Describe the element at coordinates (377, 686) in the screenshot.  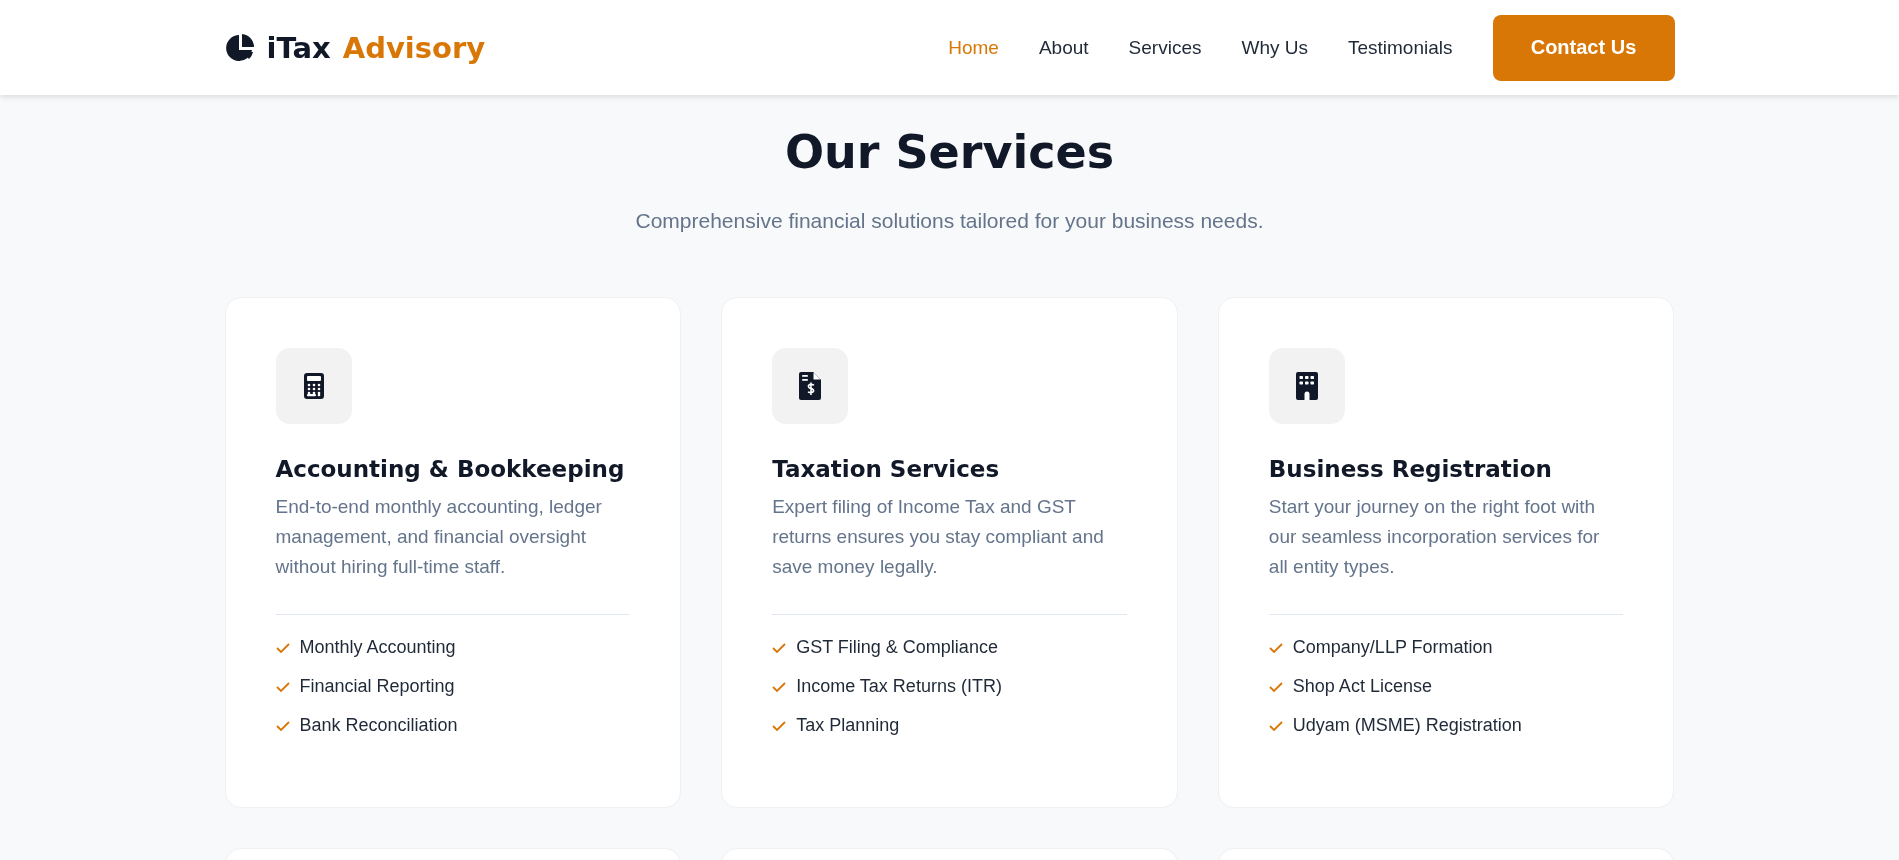
I see `feature-text: Financial Reporting` at that location.